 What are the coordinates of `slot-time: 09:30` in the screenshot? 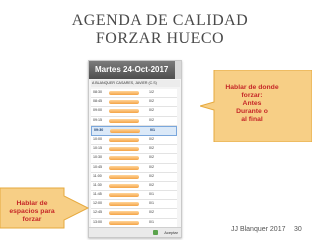 It's located at (99, 129).